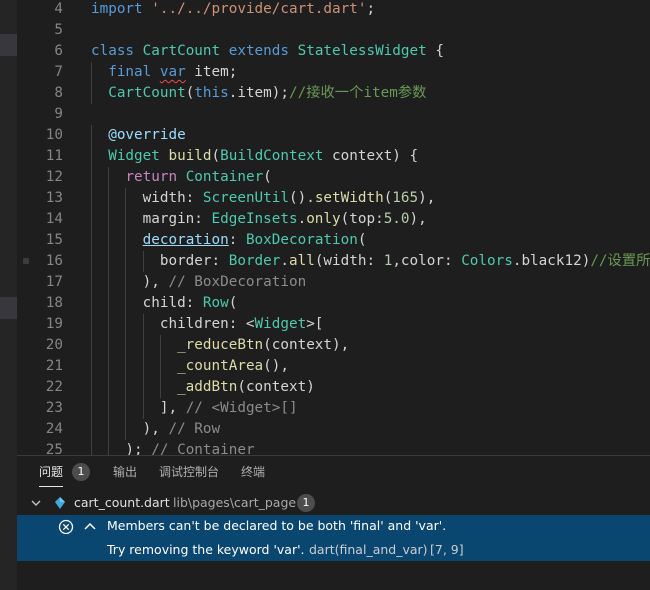  What do you see at coordinates (54, 156) in the screenshot?
I see `line-number: 11` at bounding box center [54, 156].